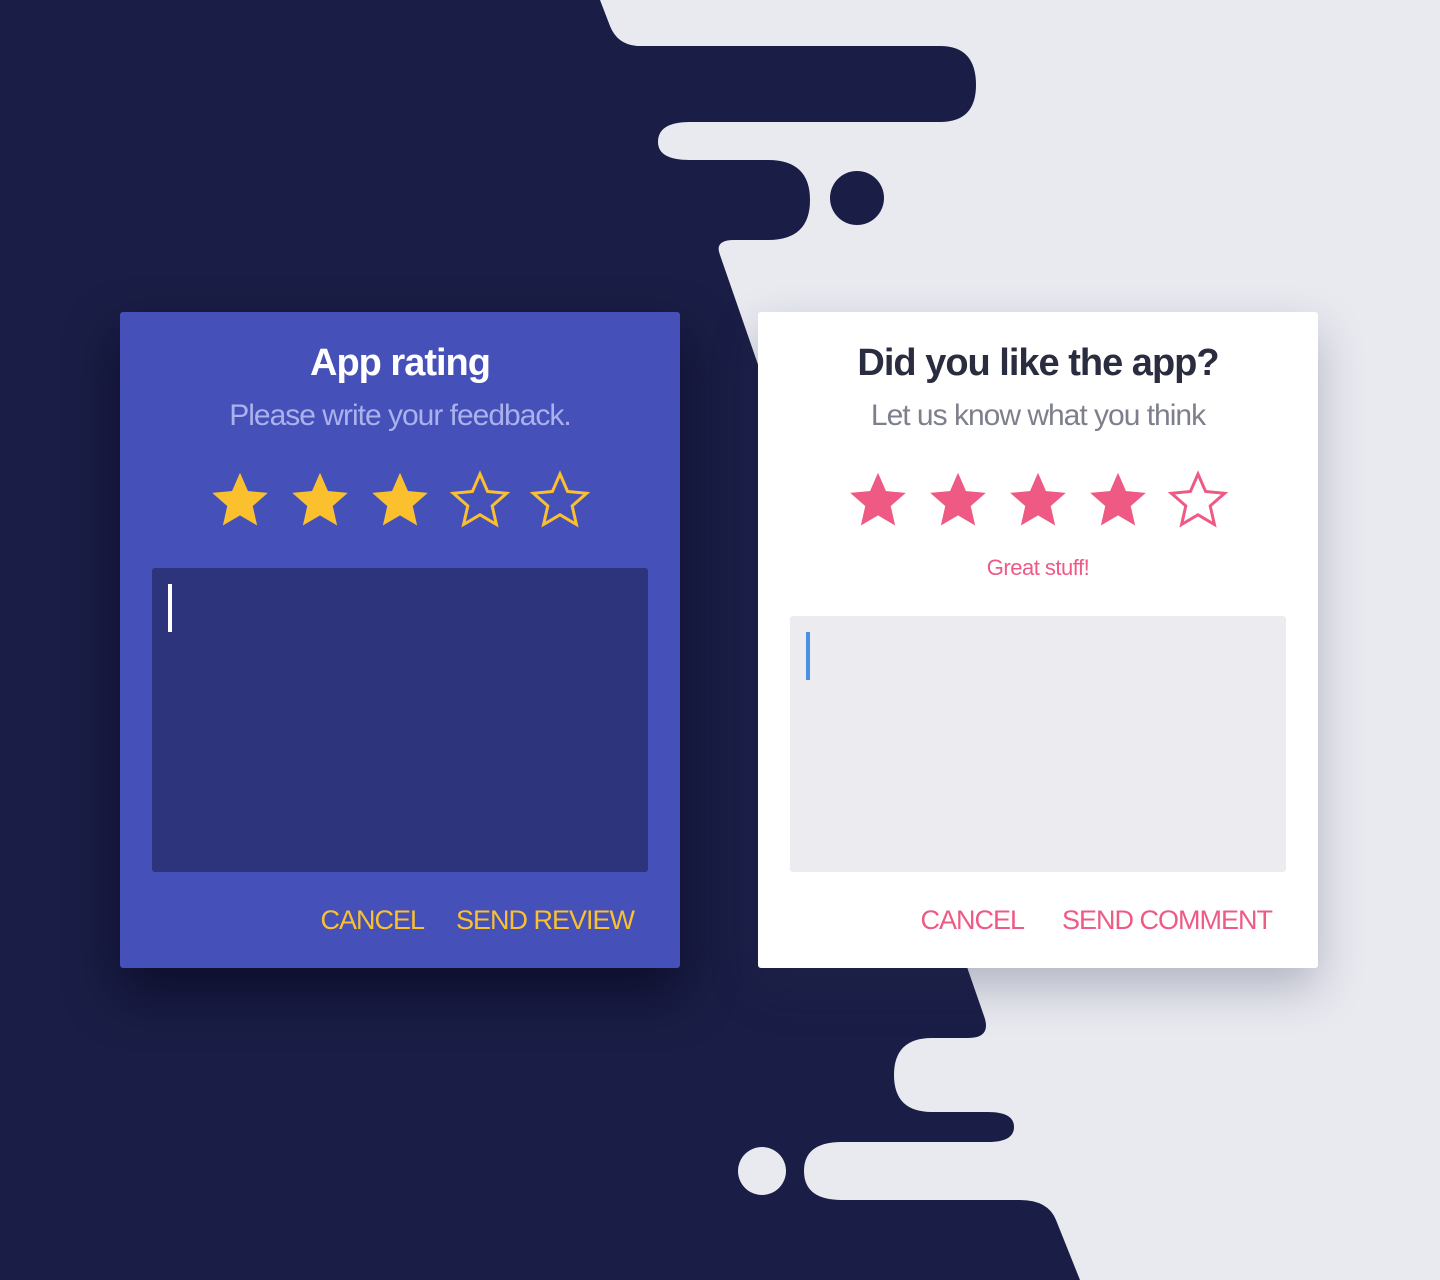  Describe the element at coordinates (1038, 363) in the screenshot. I see `dialog-title: Did you like the app?` at that location.